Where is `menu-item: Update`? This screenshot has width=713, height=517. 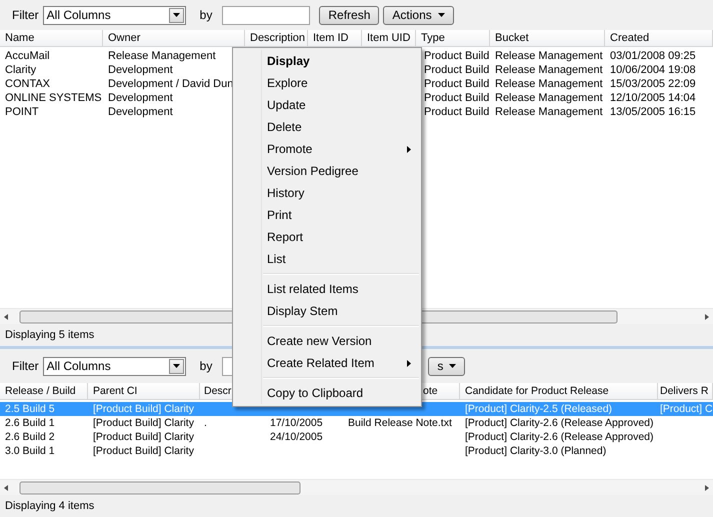 menu-item: Update is located at coordinates (327, 105).